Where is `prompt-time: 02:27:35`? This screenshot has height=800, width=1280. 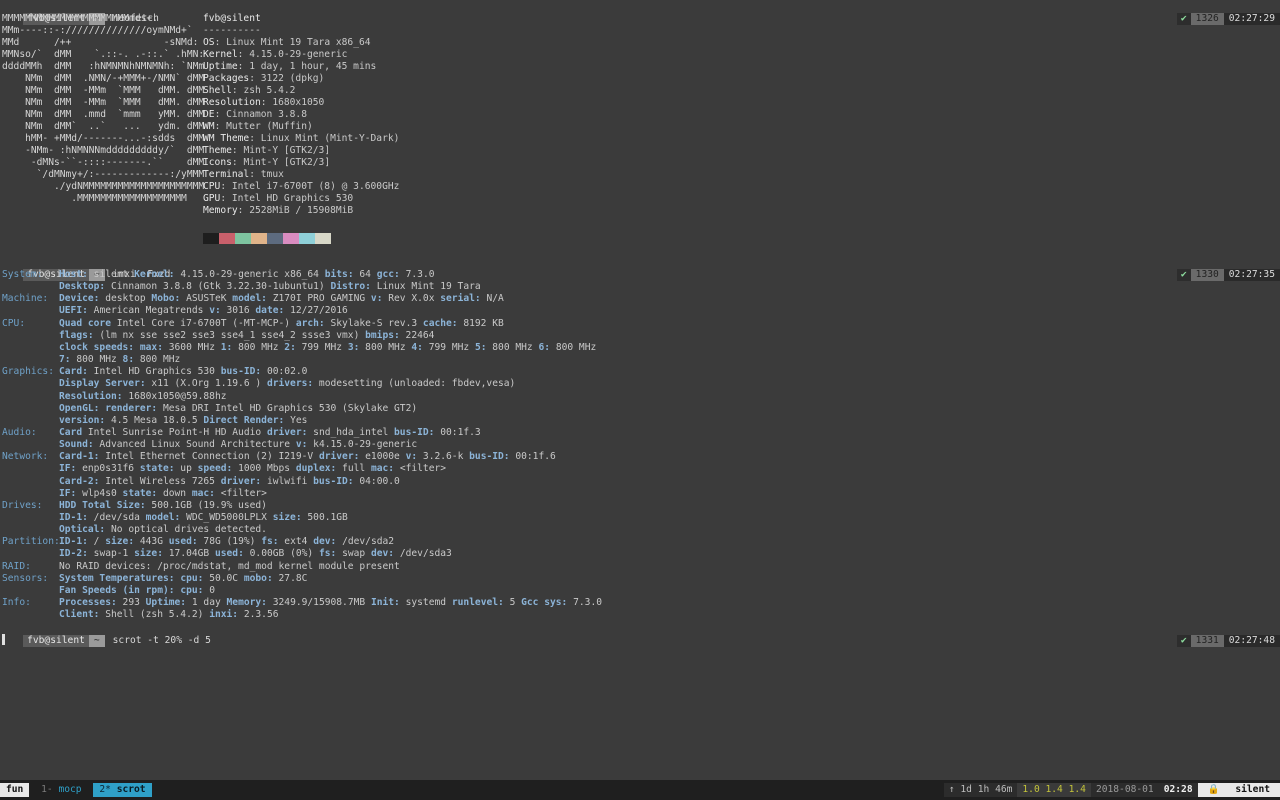 prompt-time: 02:27:35 is located at coordinates (1251, 275).